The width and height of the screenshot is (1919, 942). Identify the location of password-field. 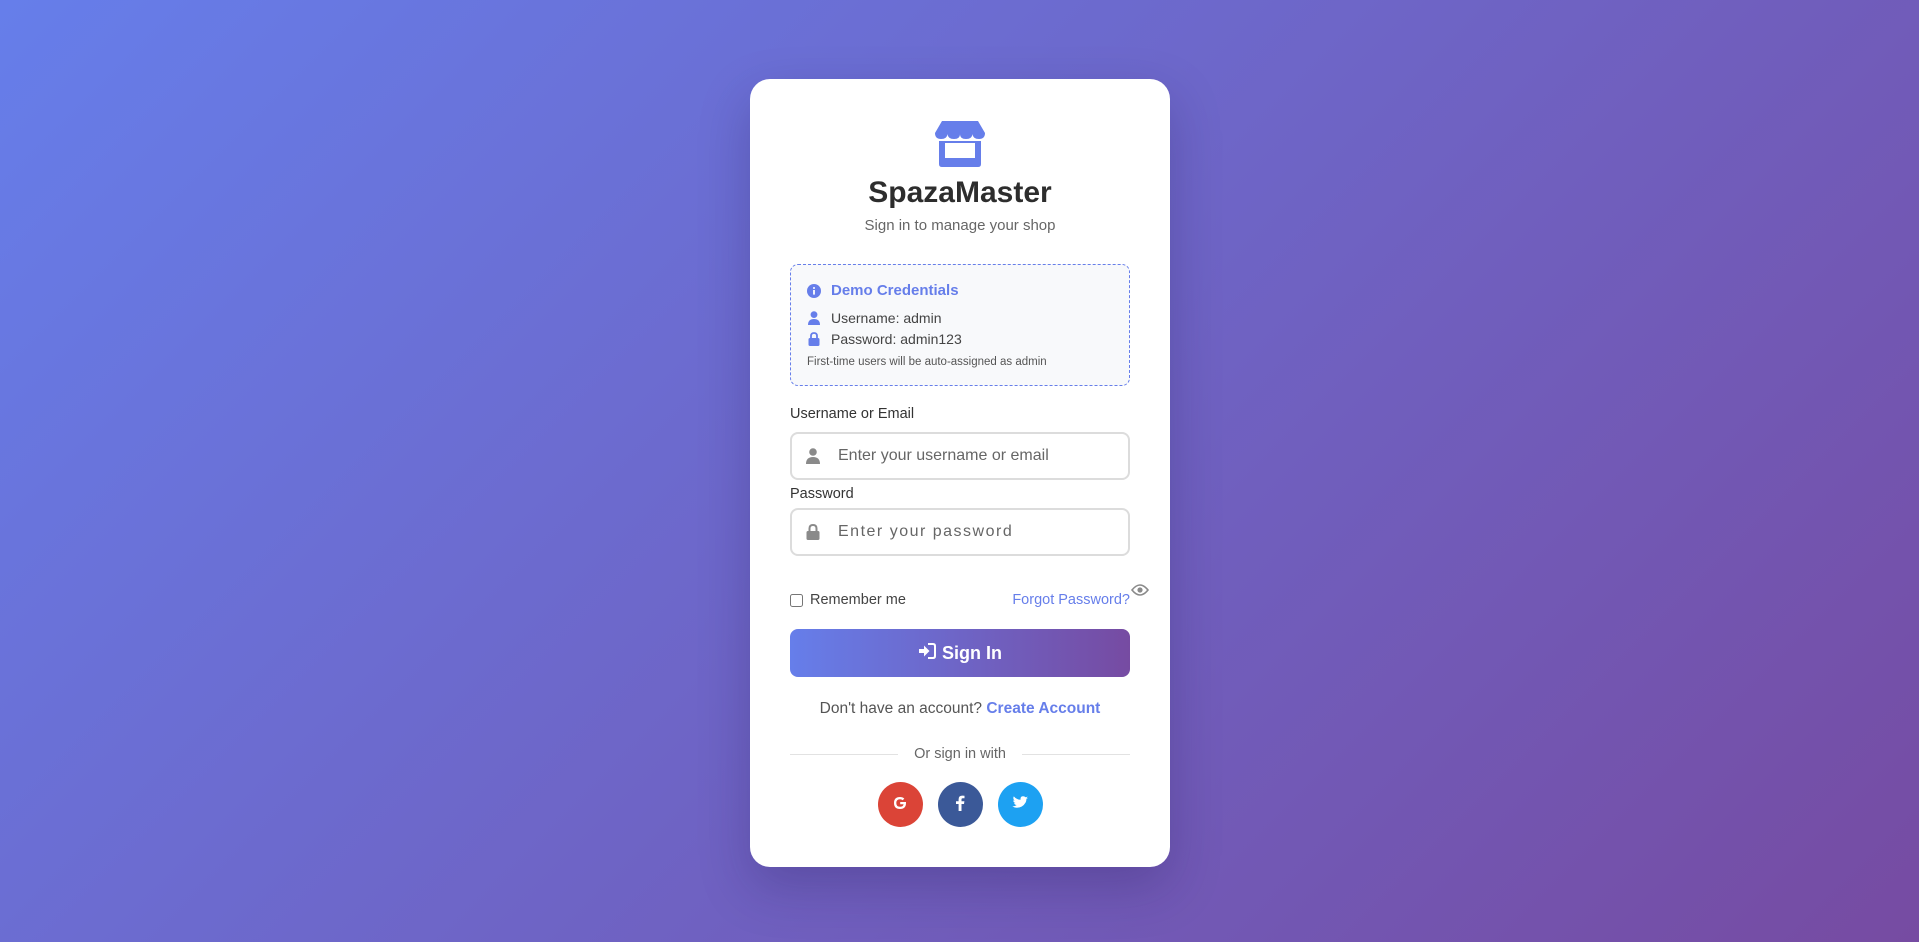
(960, 532).